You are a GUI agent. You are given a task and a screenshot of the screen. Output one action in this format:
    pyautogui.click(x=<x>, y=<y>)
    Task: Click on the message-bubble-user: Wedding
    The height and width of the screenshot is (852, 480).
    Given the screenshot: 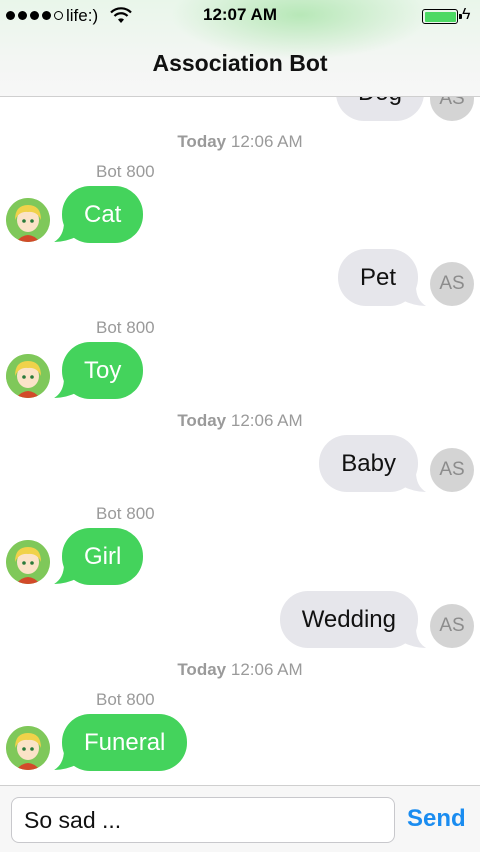 What is the action you would take?
    pyautogui.click(x=348, y=619)
    